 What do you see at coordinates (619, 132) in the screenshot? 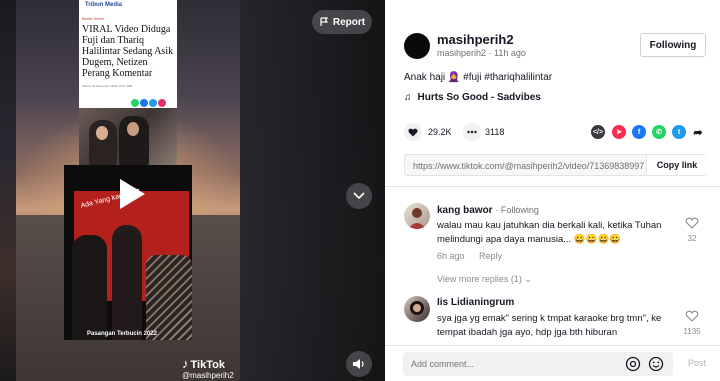
I see `send-icon: ➤` at bounding box center [619, 132].